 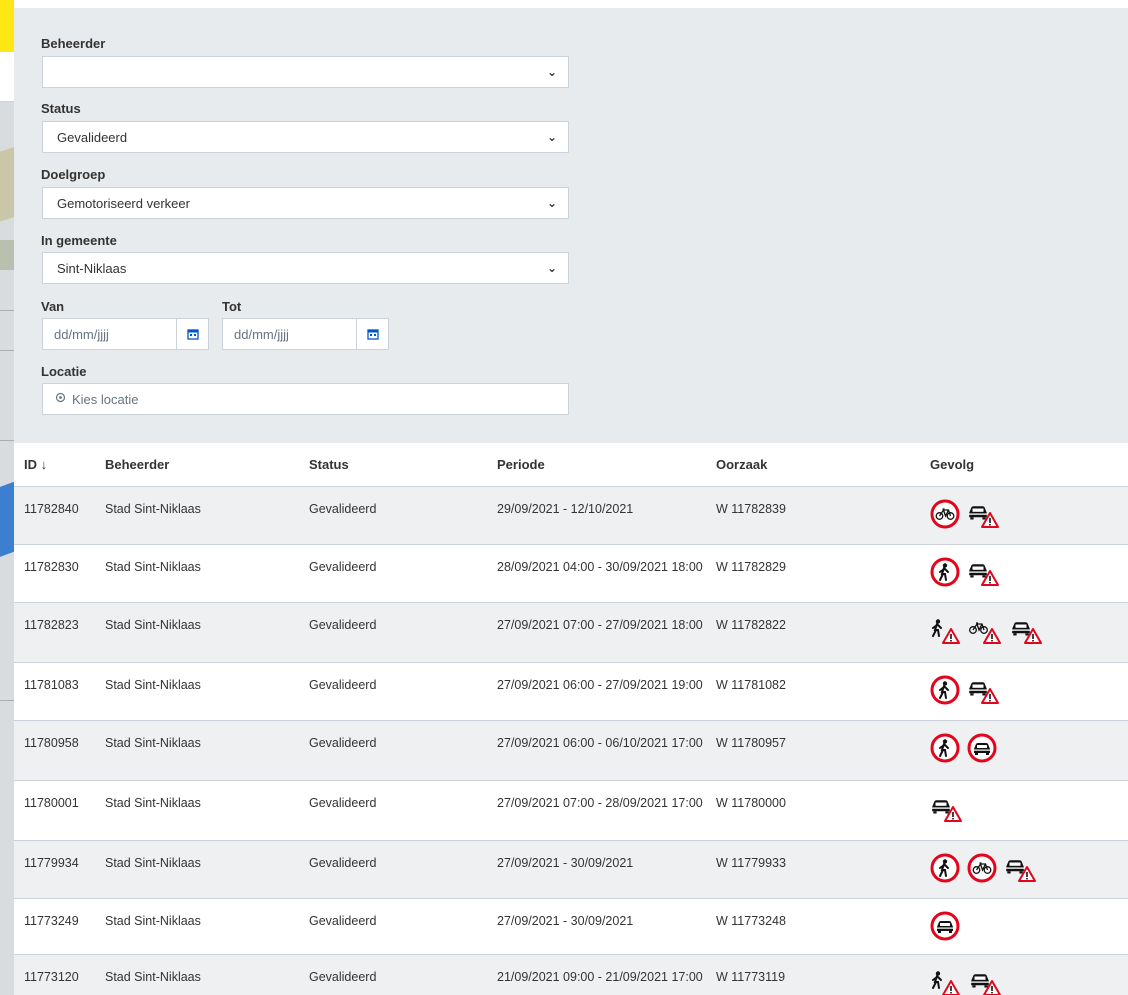 I want to click on row-periode: 27/09/2021 06:00 - 27/09/2021 19:00, so click(x=600, y=685).